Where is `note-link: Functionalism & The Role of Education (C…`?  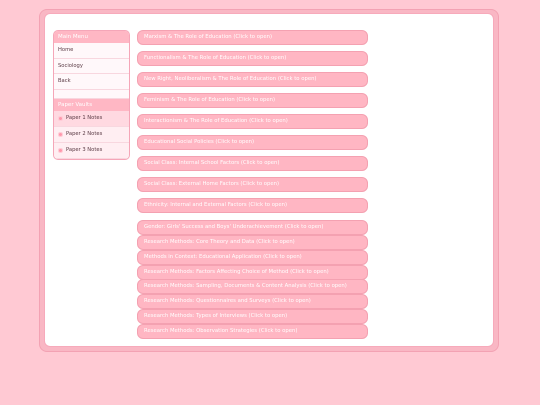 note-link: Functionalism & The Role of Education (C… is located at coordinates (252, 58).